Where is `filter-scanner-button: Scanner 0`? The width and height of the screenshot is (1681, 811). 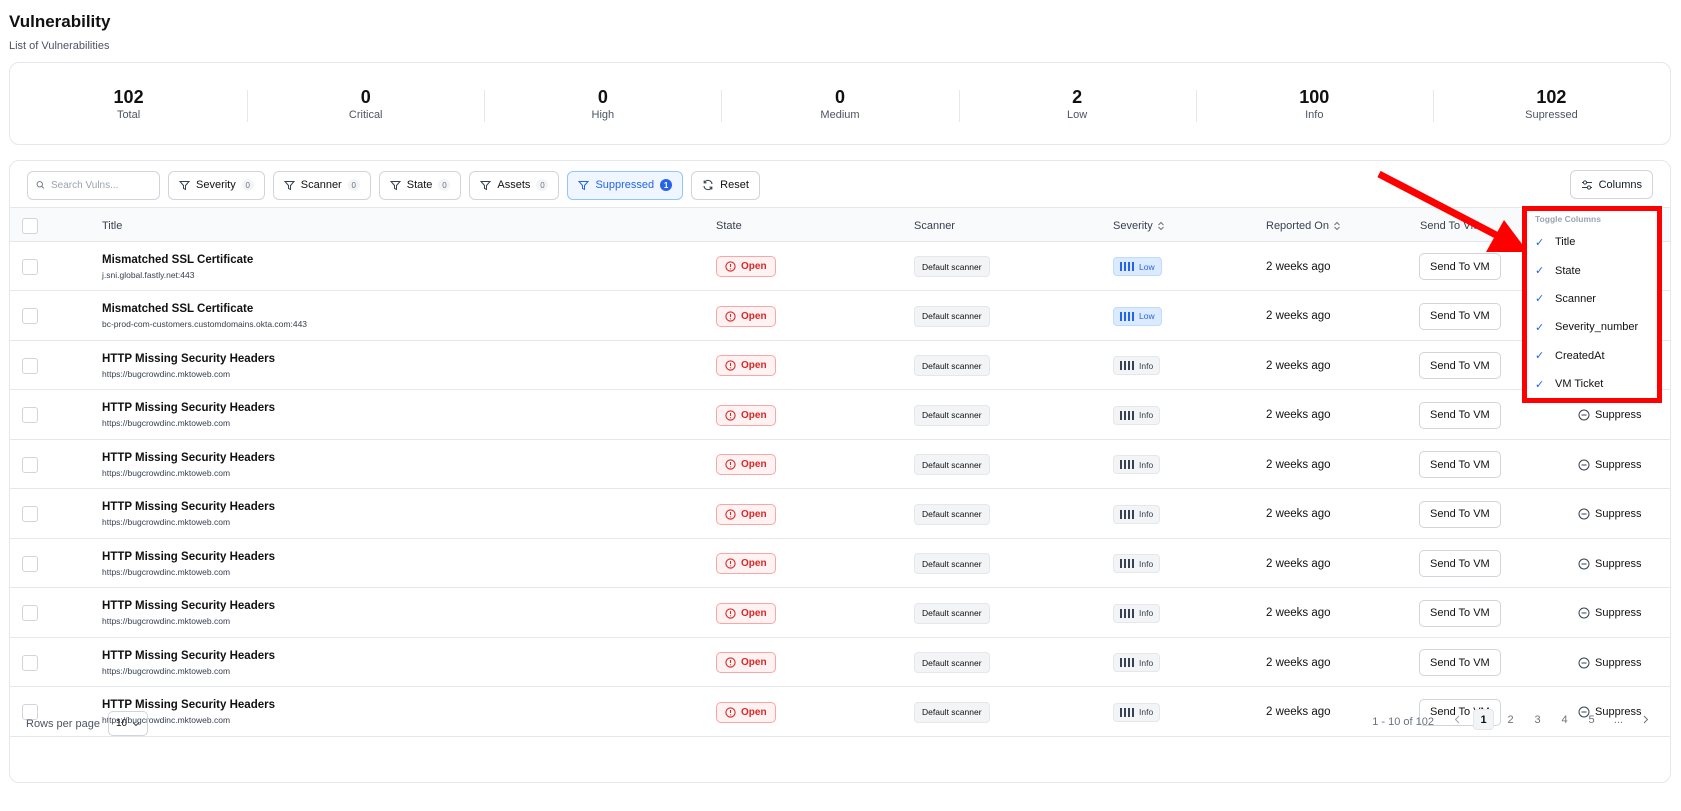 filter-scanner-button: Scanner 0 is located at coordinates (321, 185).